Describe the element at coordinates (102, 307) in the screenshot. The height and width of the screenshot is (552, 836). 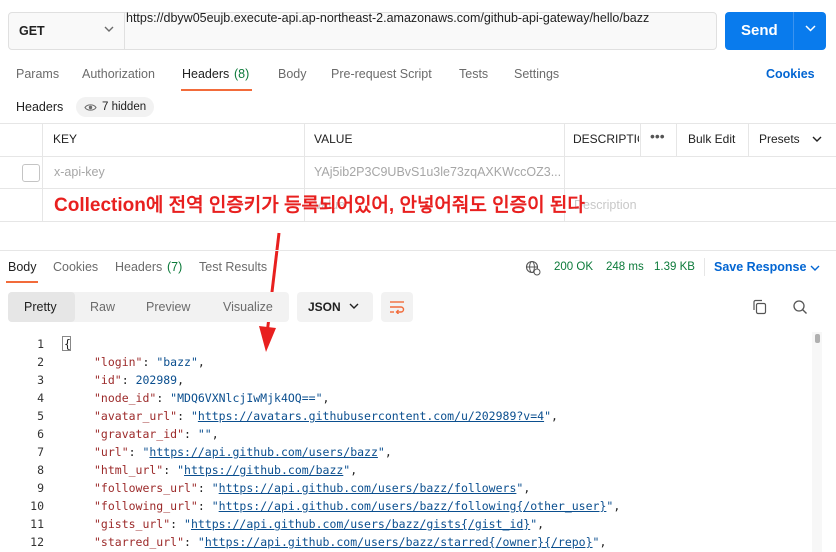
I see `view-raw-button: Raw` at that location.